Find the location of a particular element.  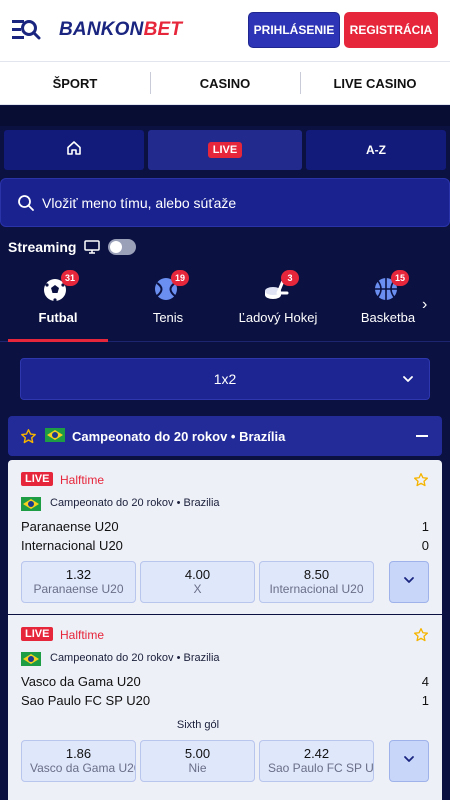

odd-button-away: 2.42 Sao Paulo FC SP U20 is located at coordinates (316, 761).